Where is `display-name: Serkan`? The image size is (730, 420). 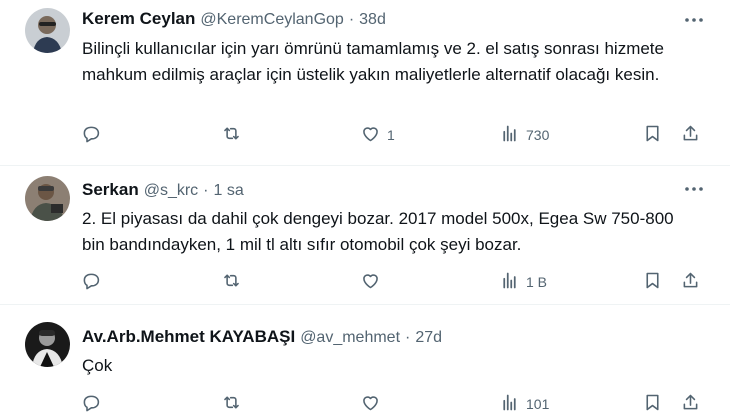 display-name: Serkan is located at coordinates (110, 190).